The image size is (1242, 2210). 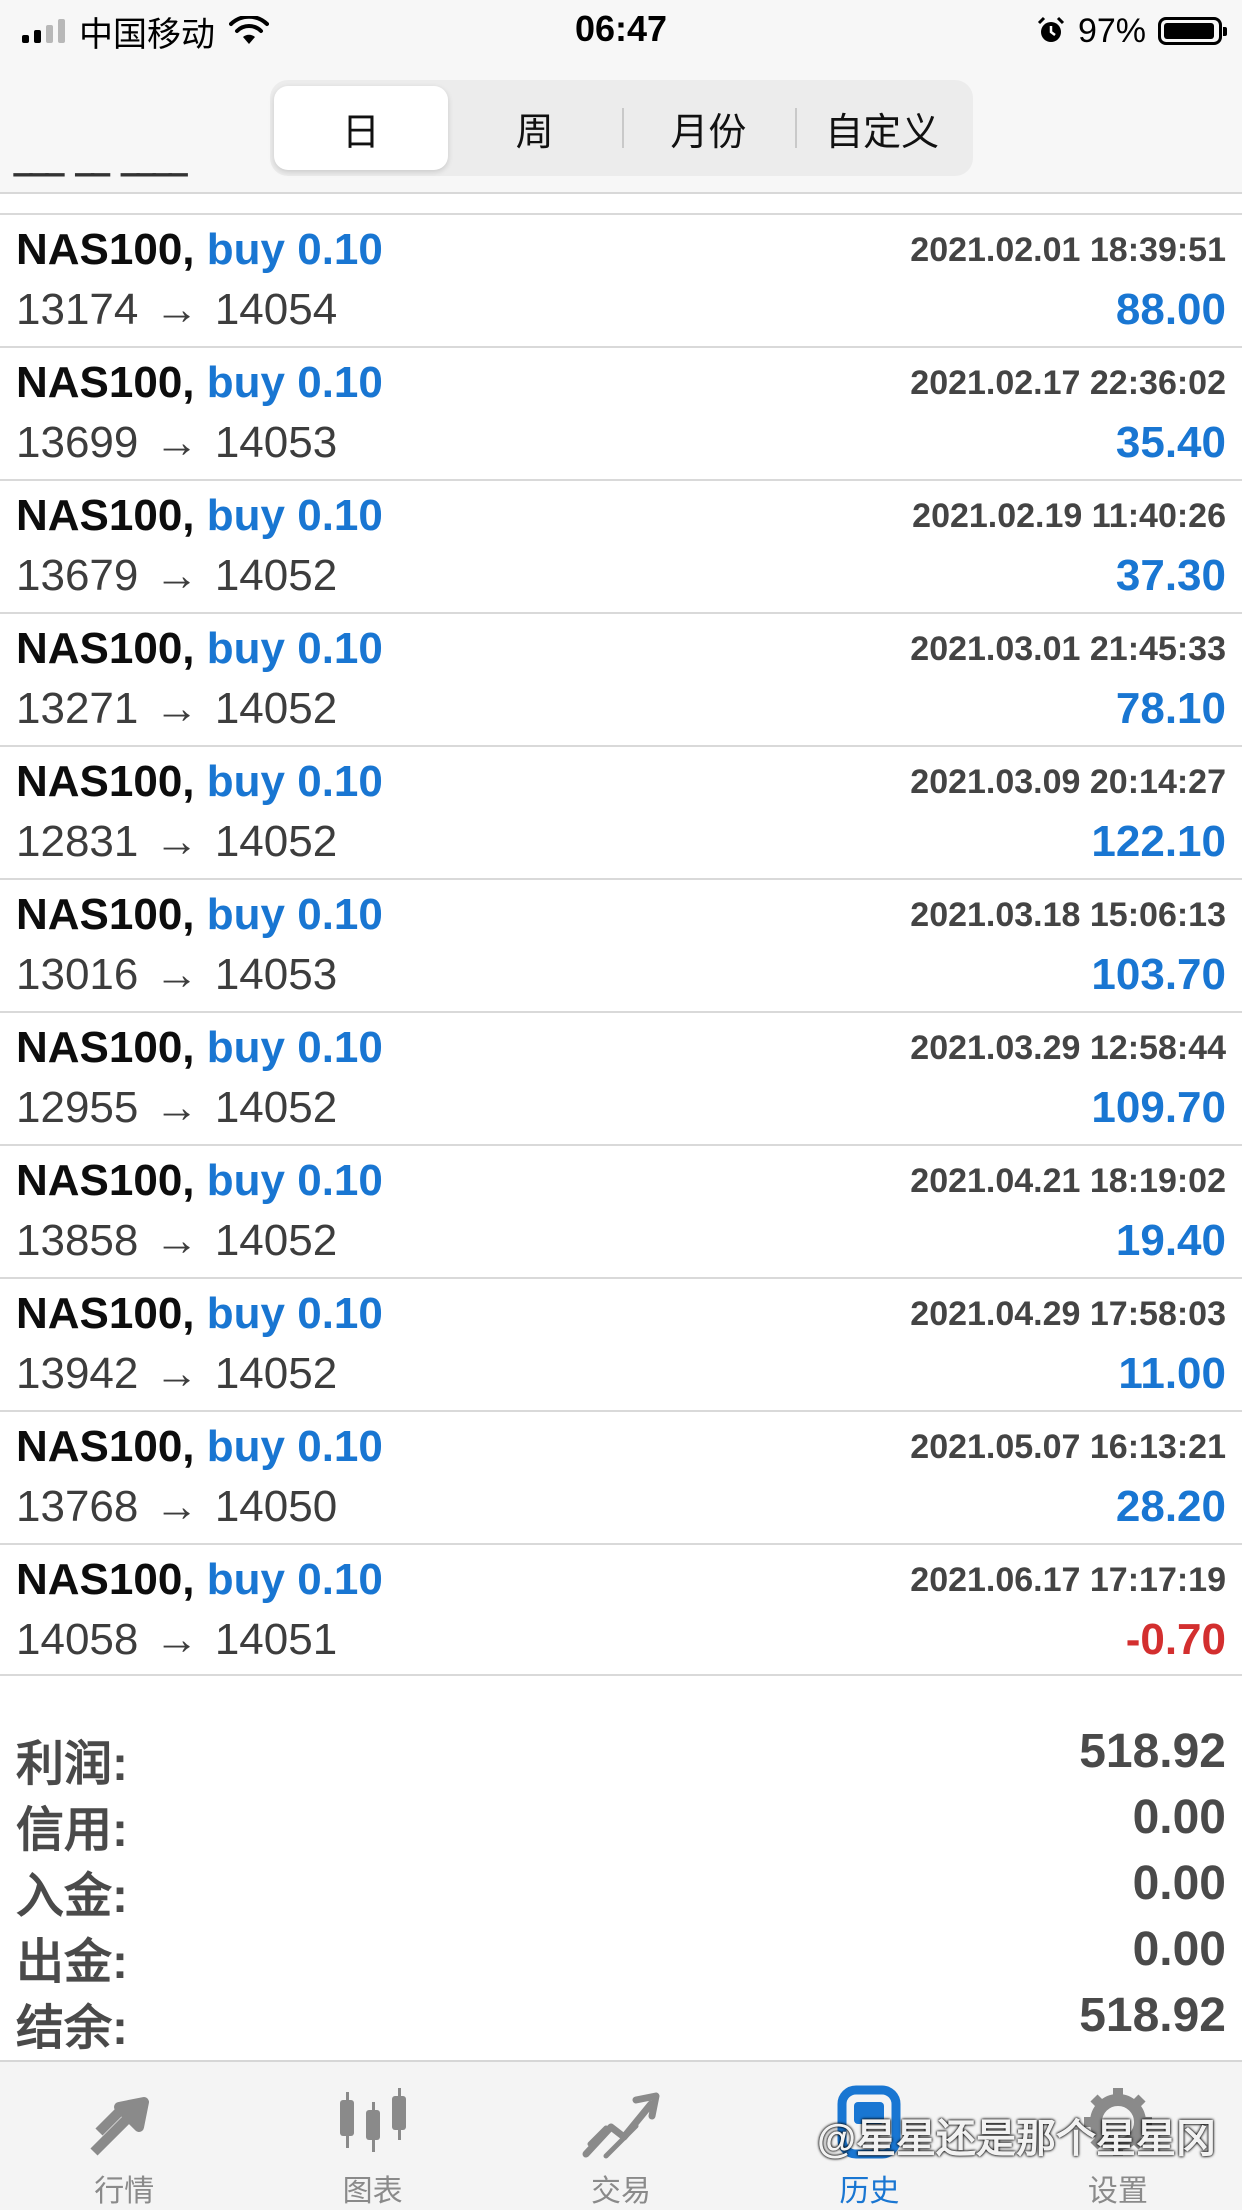 What do you see at coordinates (1170, 442) in the screenshot?
I see `trade-profit: 35.40` at bounding box center [1170, 442].